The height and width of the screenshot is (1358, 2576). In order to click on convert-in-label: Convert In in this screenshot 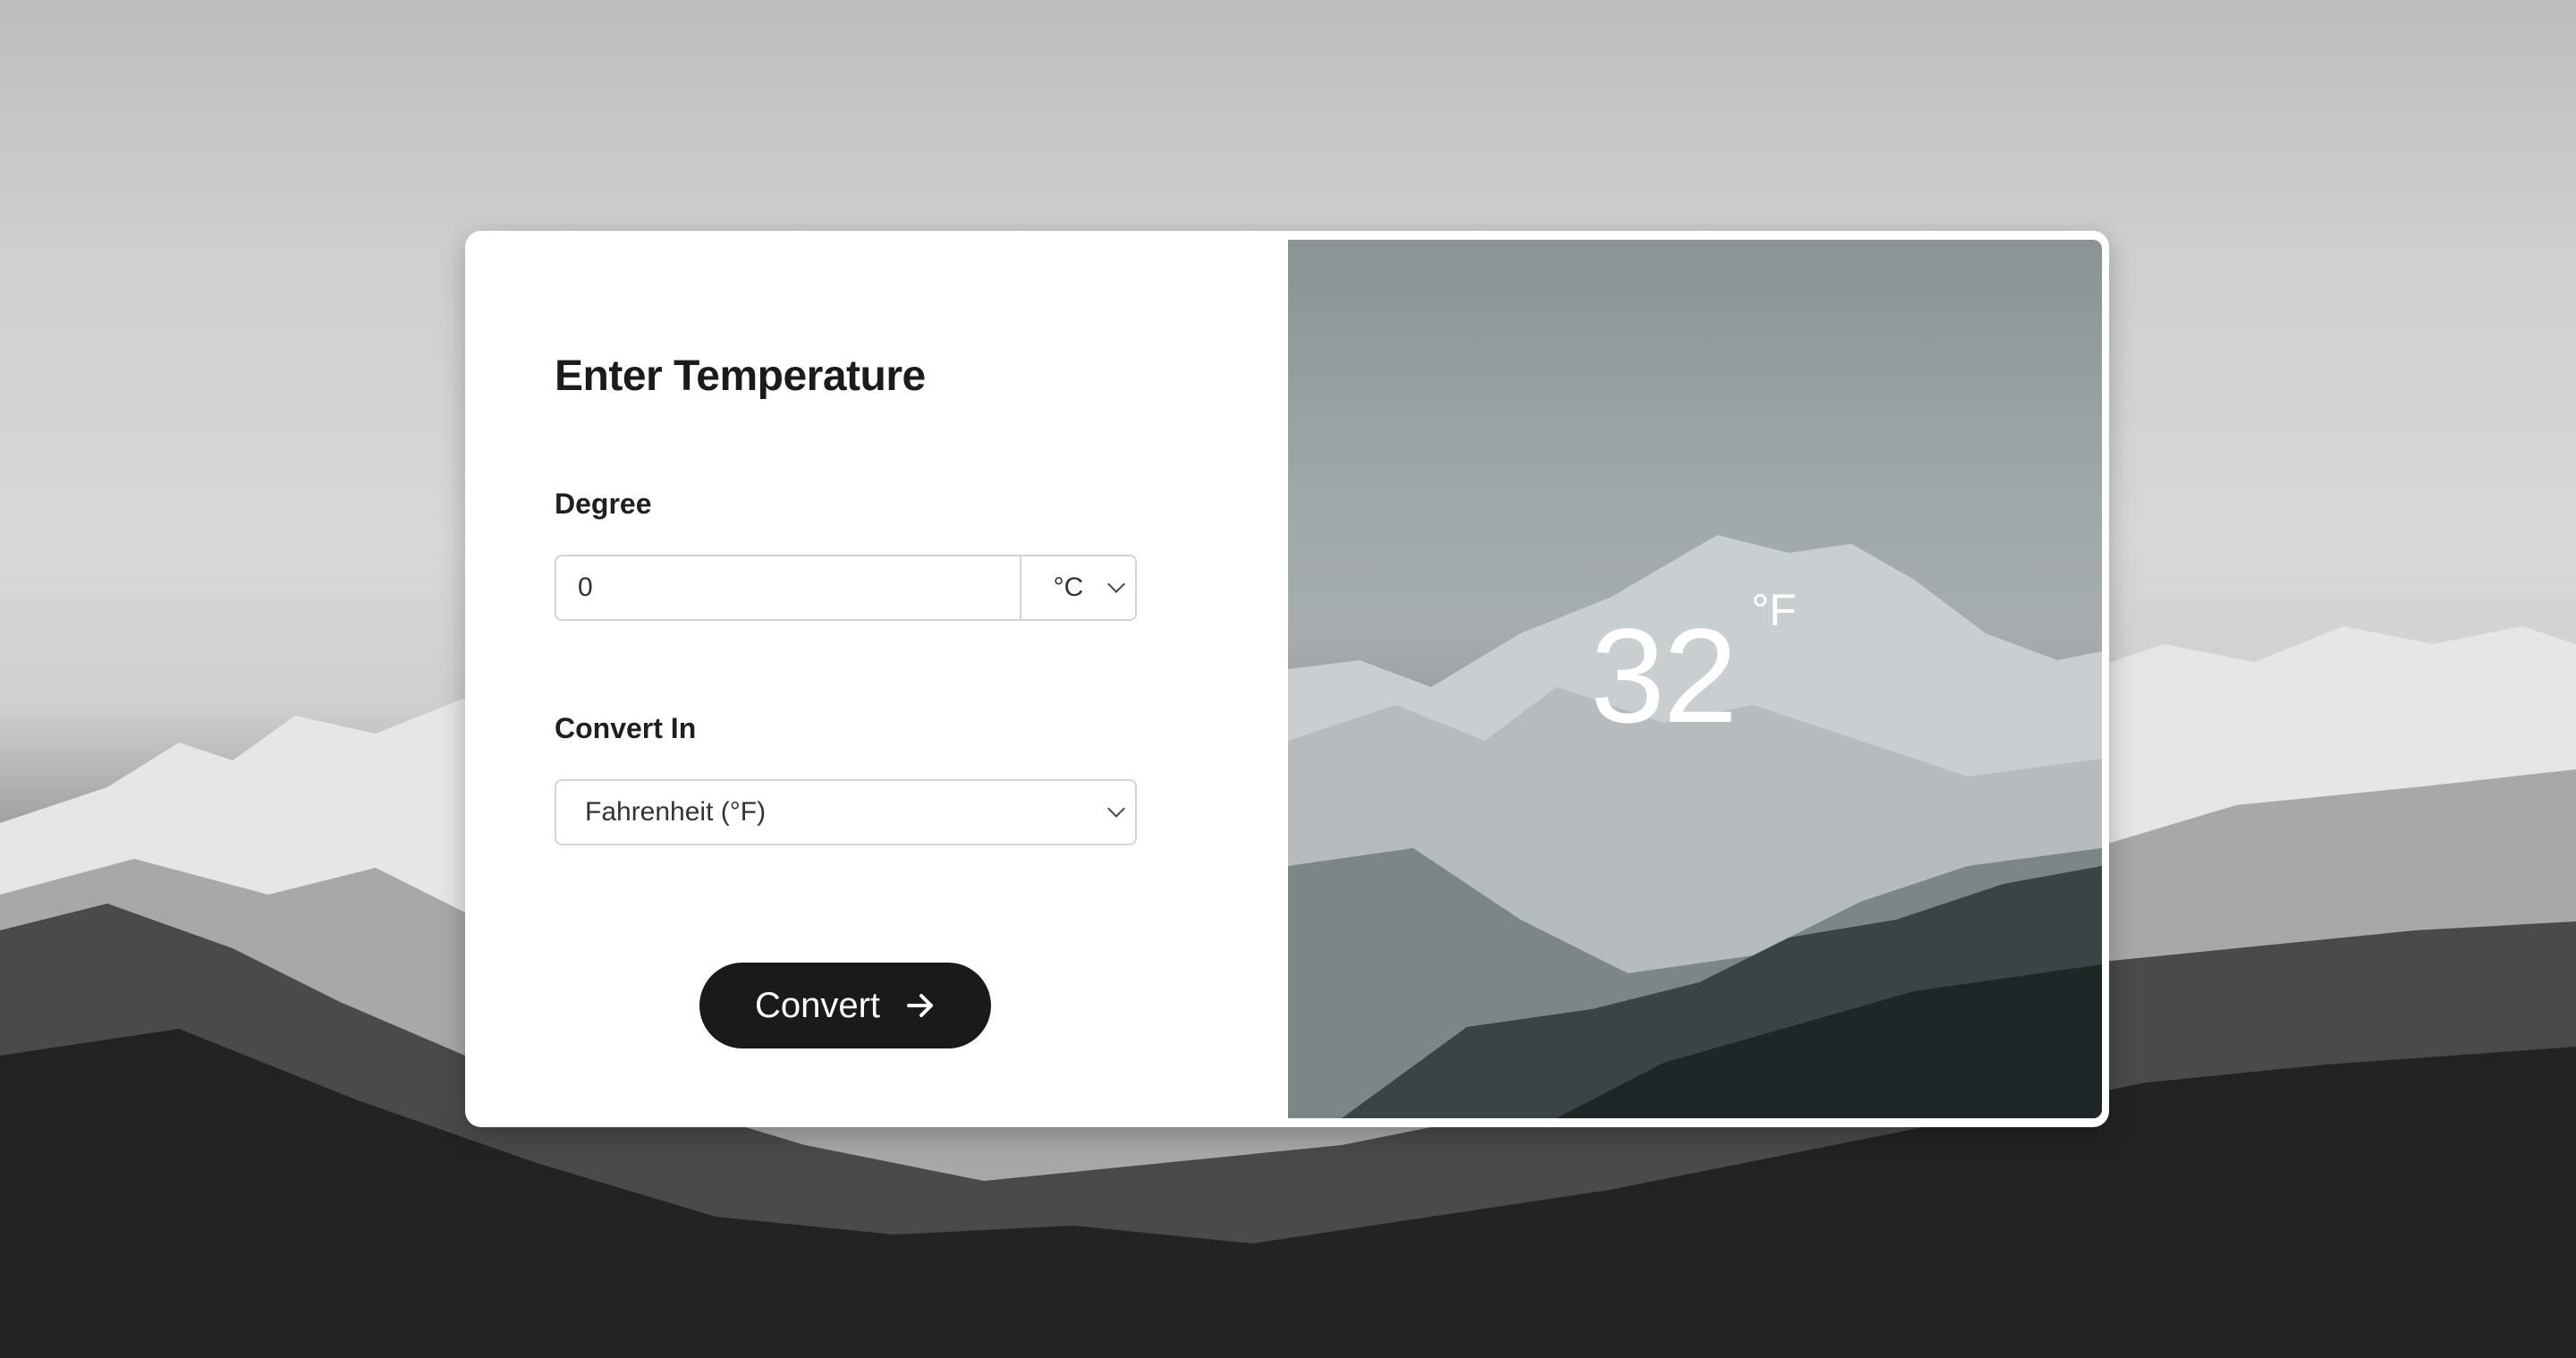, I will do `click(626, 728)`.